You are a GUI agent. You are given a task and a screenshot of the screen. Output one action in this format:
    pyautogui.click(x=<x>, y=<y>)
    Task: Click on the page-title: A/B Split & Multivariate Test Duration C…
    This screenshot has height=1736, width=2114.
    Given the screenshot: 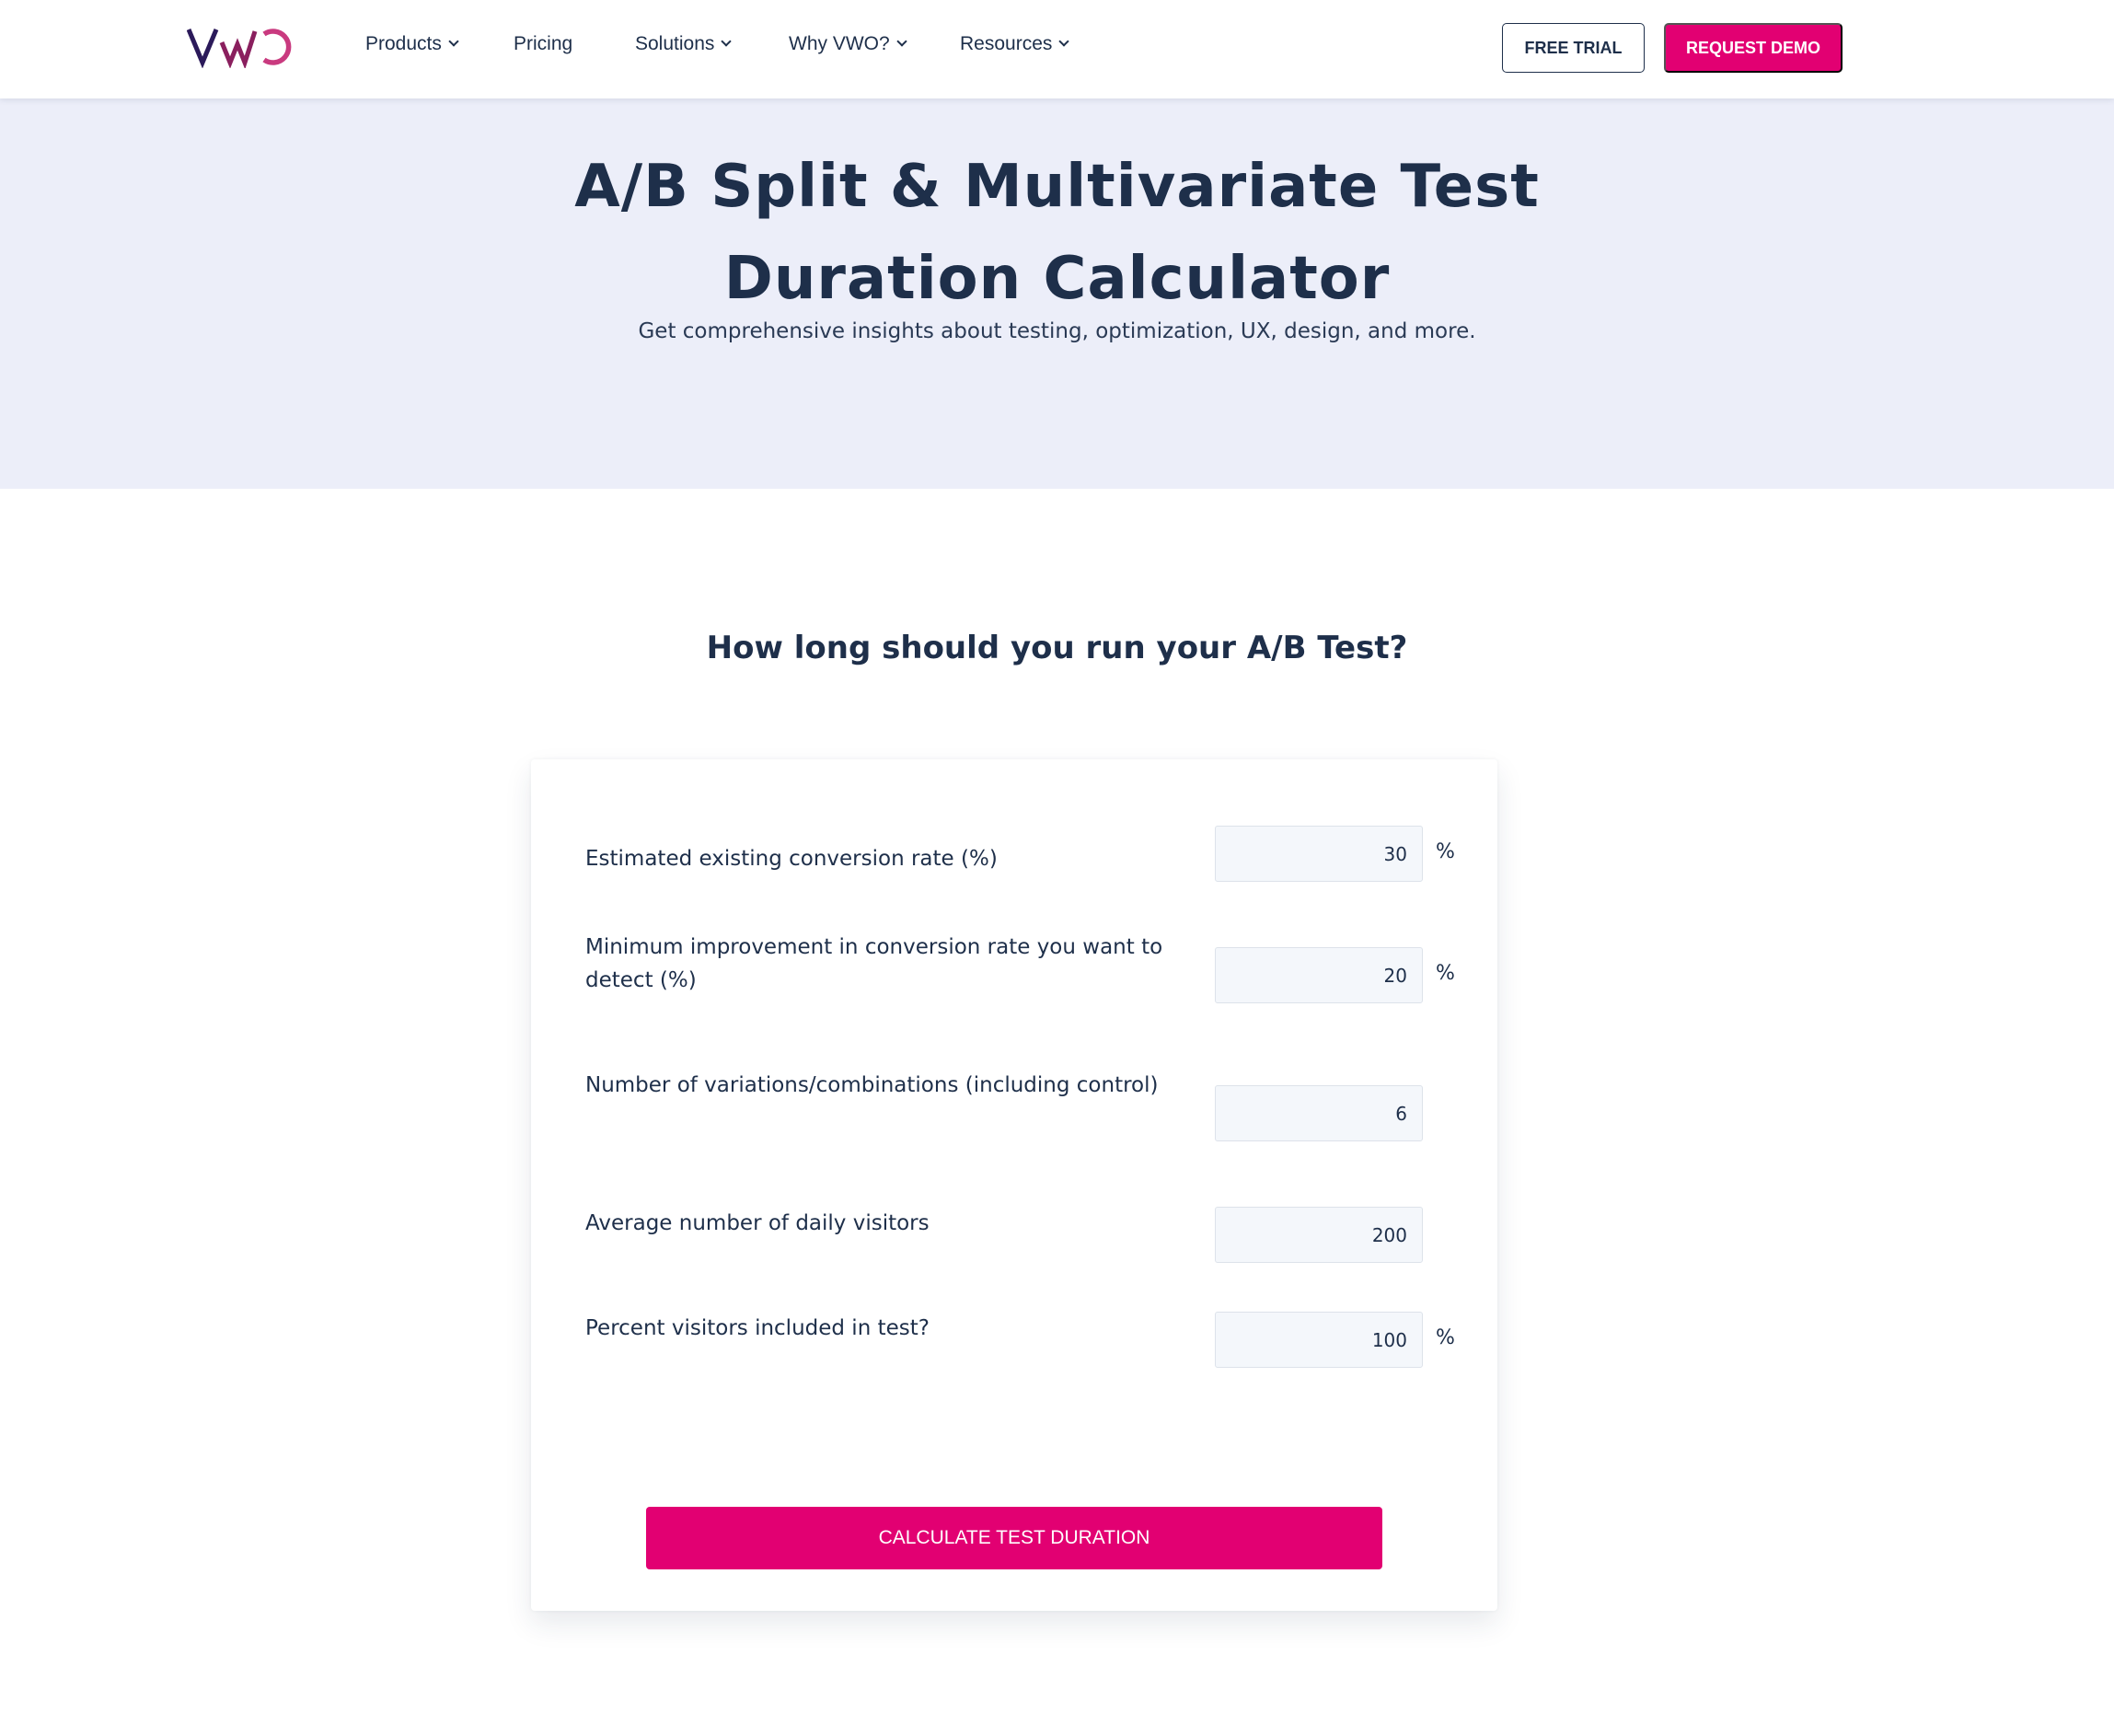 What is the action you would take?
    pyautogui.click(x=1057, y=233)
    